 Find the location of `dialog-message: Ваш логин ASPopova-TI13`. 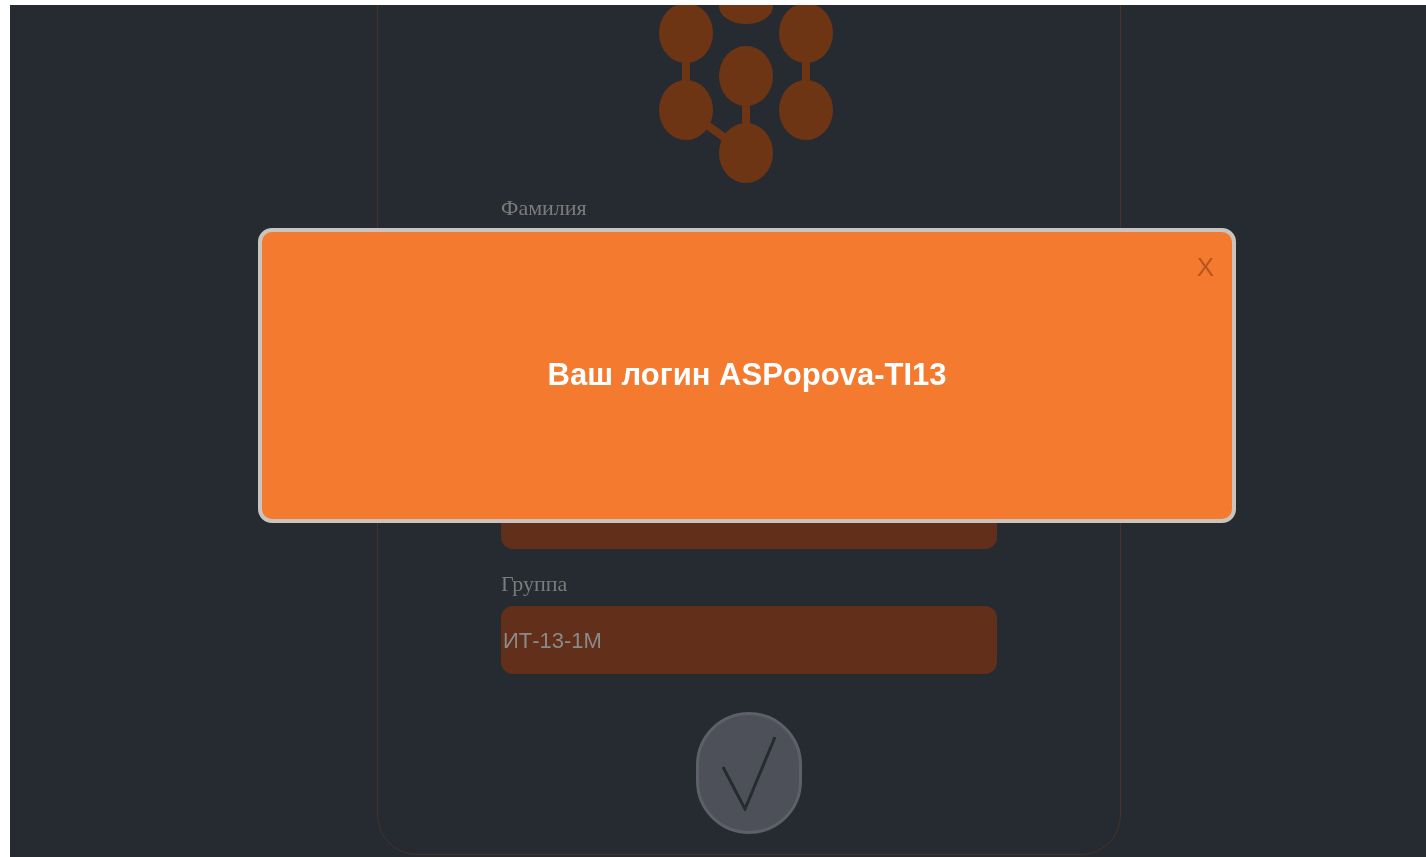

dialog-message: Ваш логин ASPopova-TI13 is located at coordinates (747, 375).